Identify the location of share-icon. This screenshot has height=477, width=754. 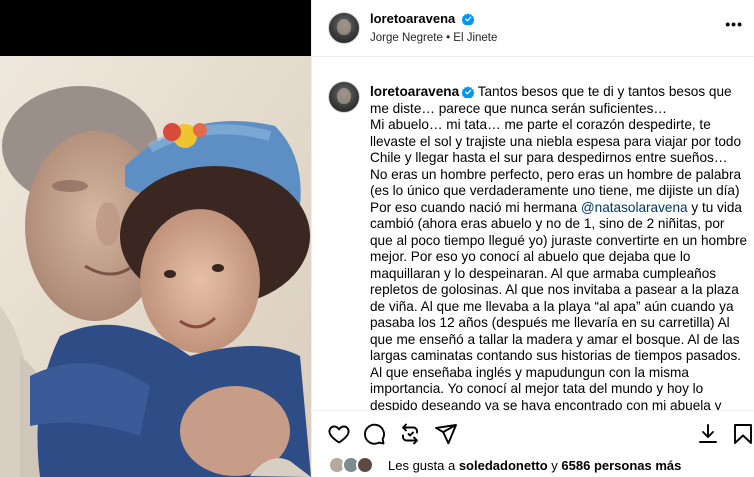
(446, 434).